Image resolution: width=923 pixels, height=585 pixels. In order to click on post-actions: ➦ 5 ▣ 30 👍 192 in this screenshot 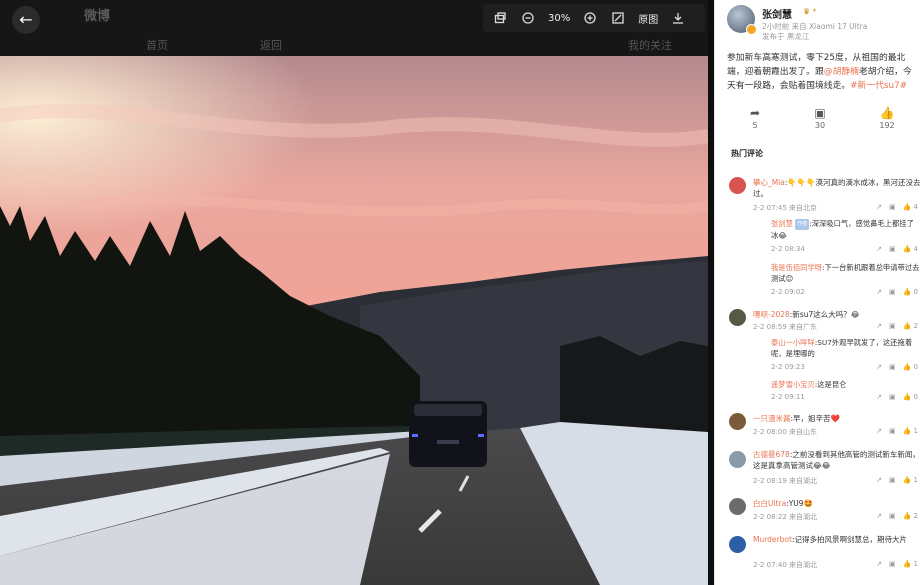, I will do `click(819, 120)`.